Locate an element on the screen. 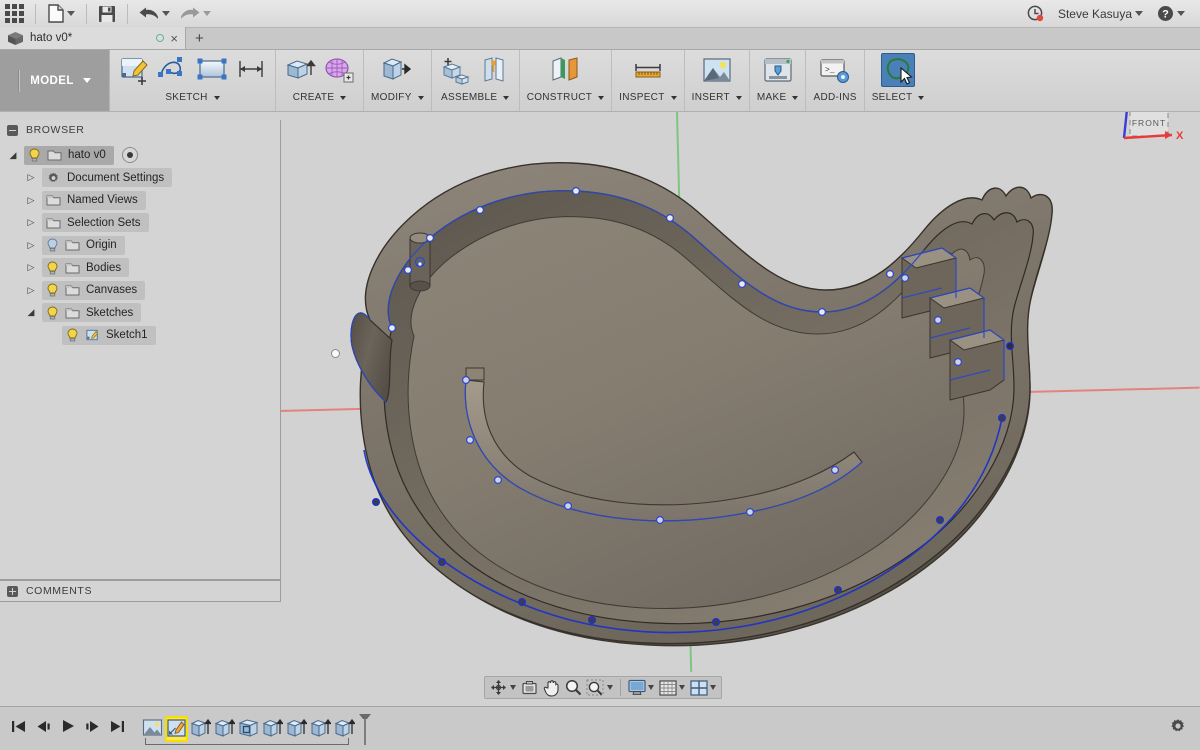  tree-row-sketch1: Sketch1 is located at coordinates (140, 335).